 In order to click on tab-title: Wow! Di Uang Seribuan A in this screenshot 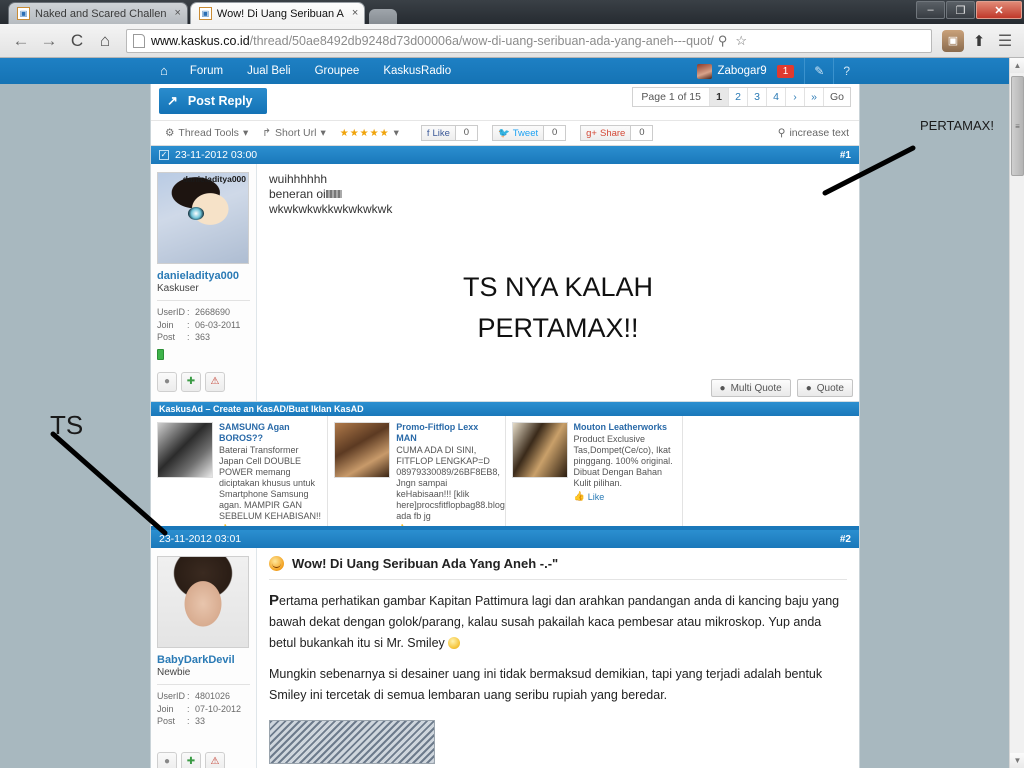, I will do `click(280, 13)`.